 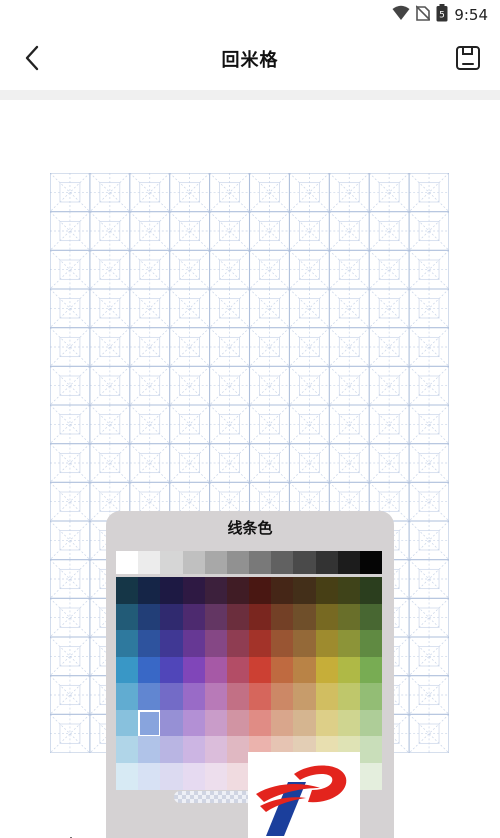 What do you see at coordinates (468, 58) in the screenshot?
I see `save-button` at bounding box center [468, 58].